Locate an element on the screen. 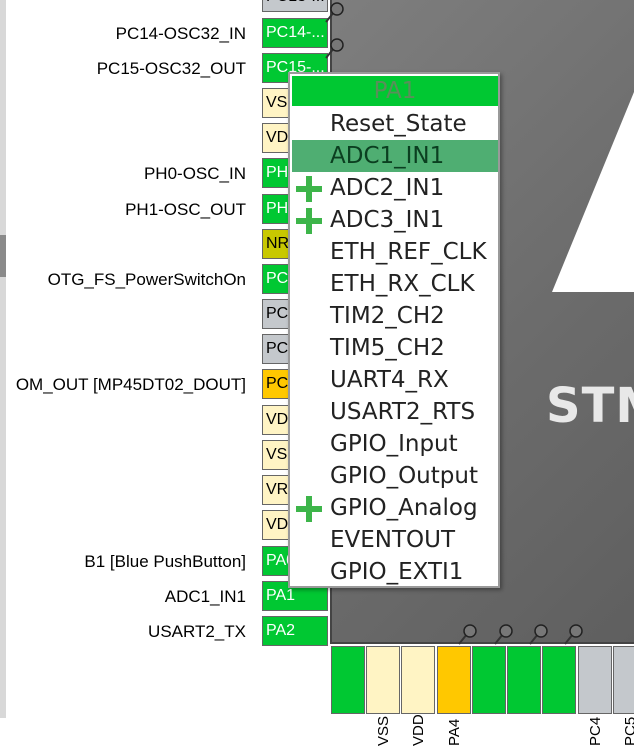 Image resolution: width=634 pixels, height=748 pixels. menu-item-label: ETH_RX_CLK is located at coordinates (402, 284).